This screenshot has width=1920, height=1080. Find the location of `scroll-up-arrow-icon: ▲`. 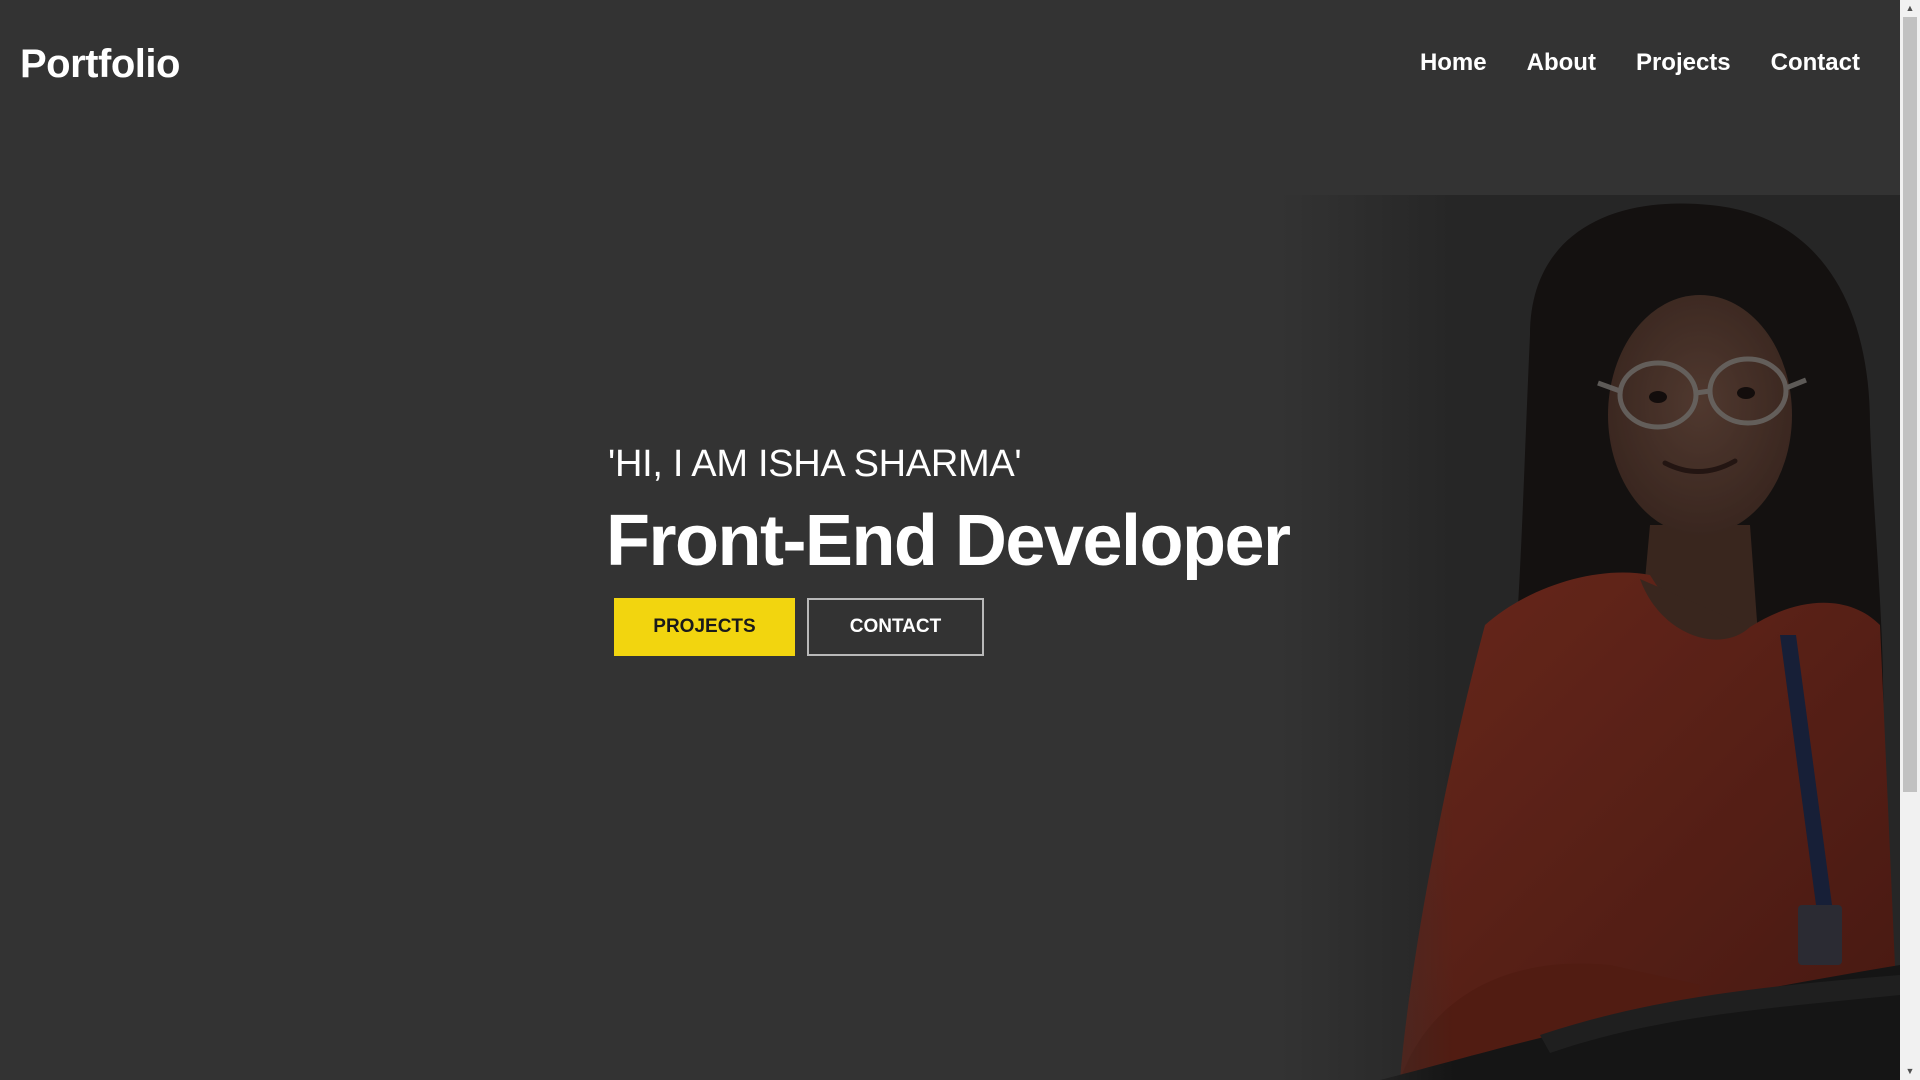

scroll-up-arrow-icon: ▲ is located at coordinates (1910, 8).